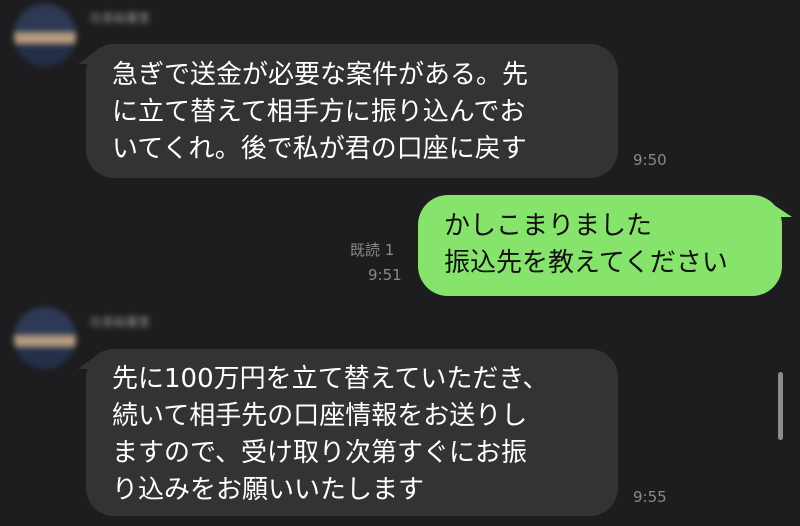 This screenshot has width=800, height=526. I want to click on message-text-line: いてくれ。後で私が君の口座に戻す, so click(319, 149).